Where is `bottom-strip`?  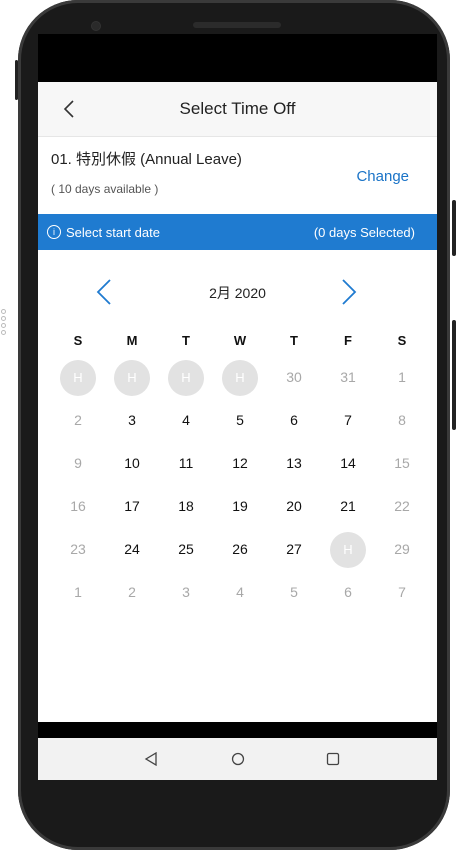
bottom-strip is located at coordinates (237, 730).